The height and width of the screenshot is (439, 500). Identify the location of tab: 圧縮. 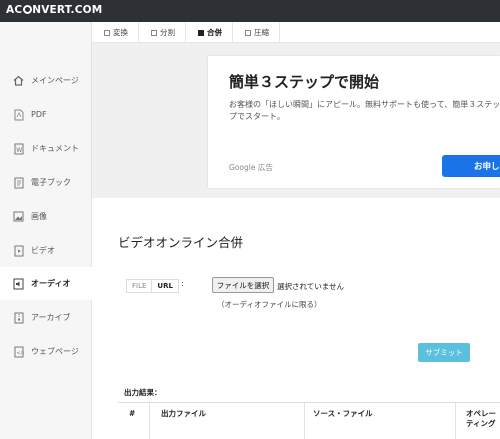
(256, 32).